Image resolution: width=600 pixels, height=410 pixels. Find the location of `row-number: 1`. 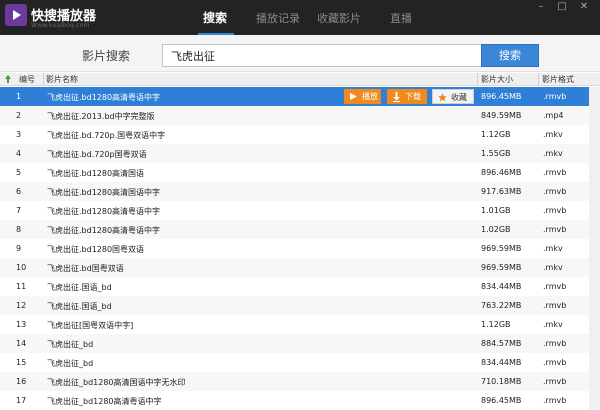

row-number: 1 is located at coordinates (19, 96).